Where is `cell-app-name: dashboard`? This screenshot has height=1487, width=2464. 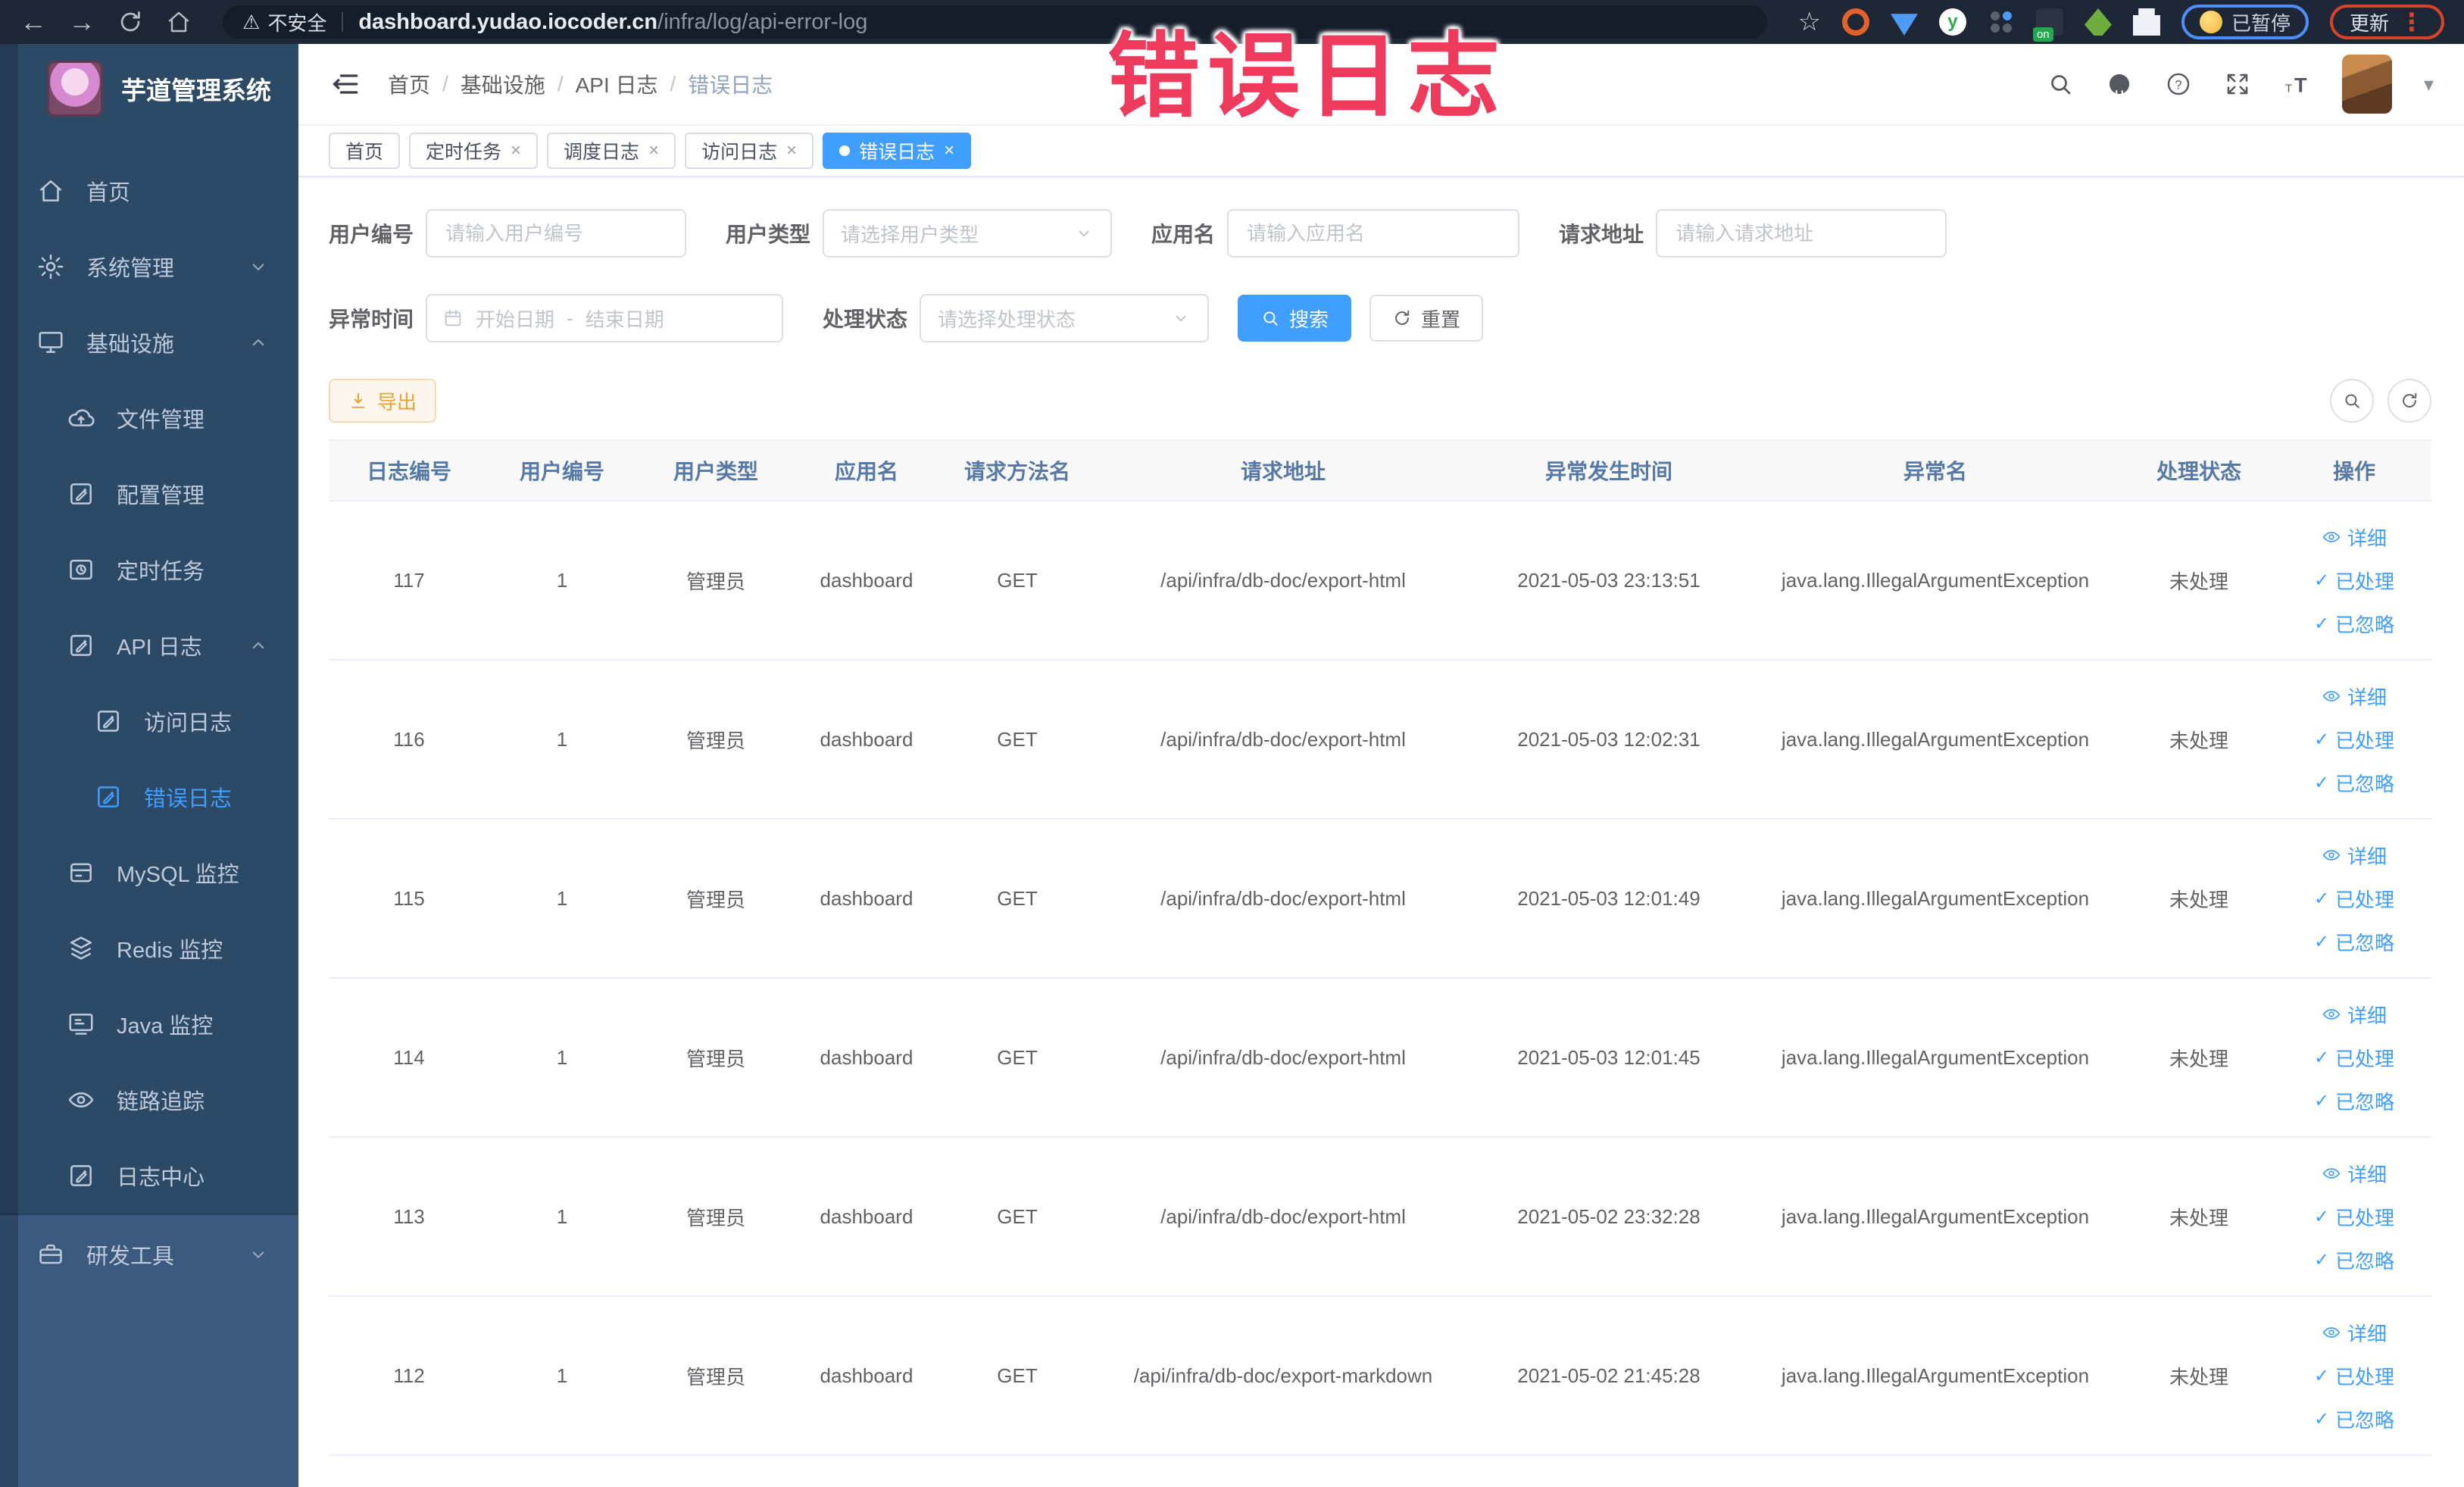 cell-app-name: dashboard is located at coordinates (866, 1058).